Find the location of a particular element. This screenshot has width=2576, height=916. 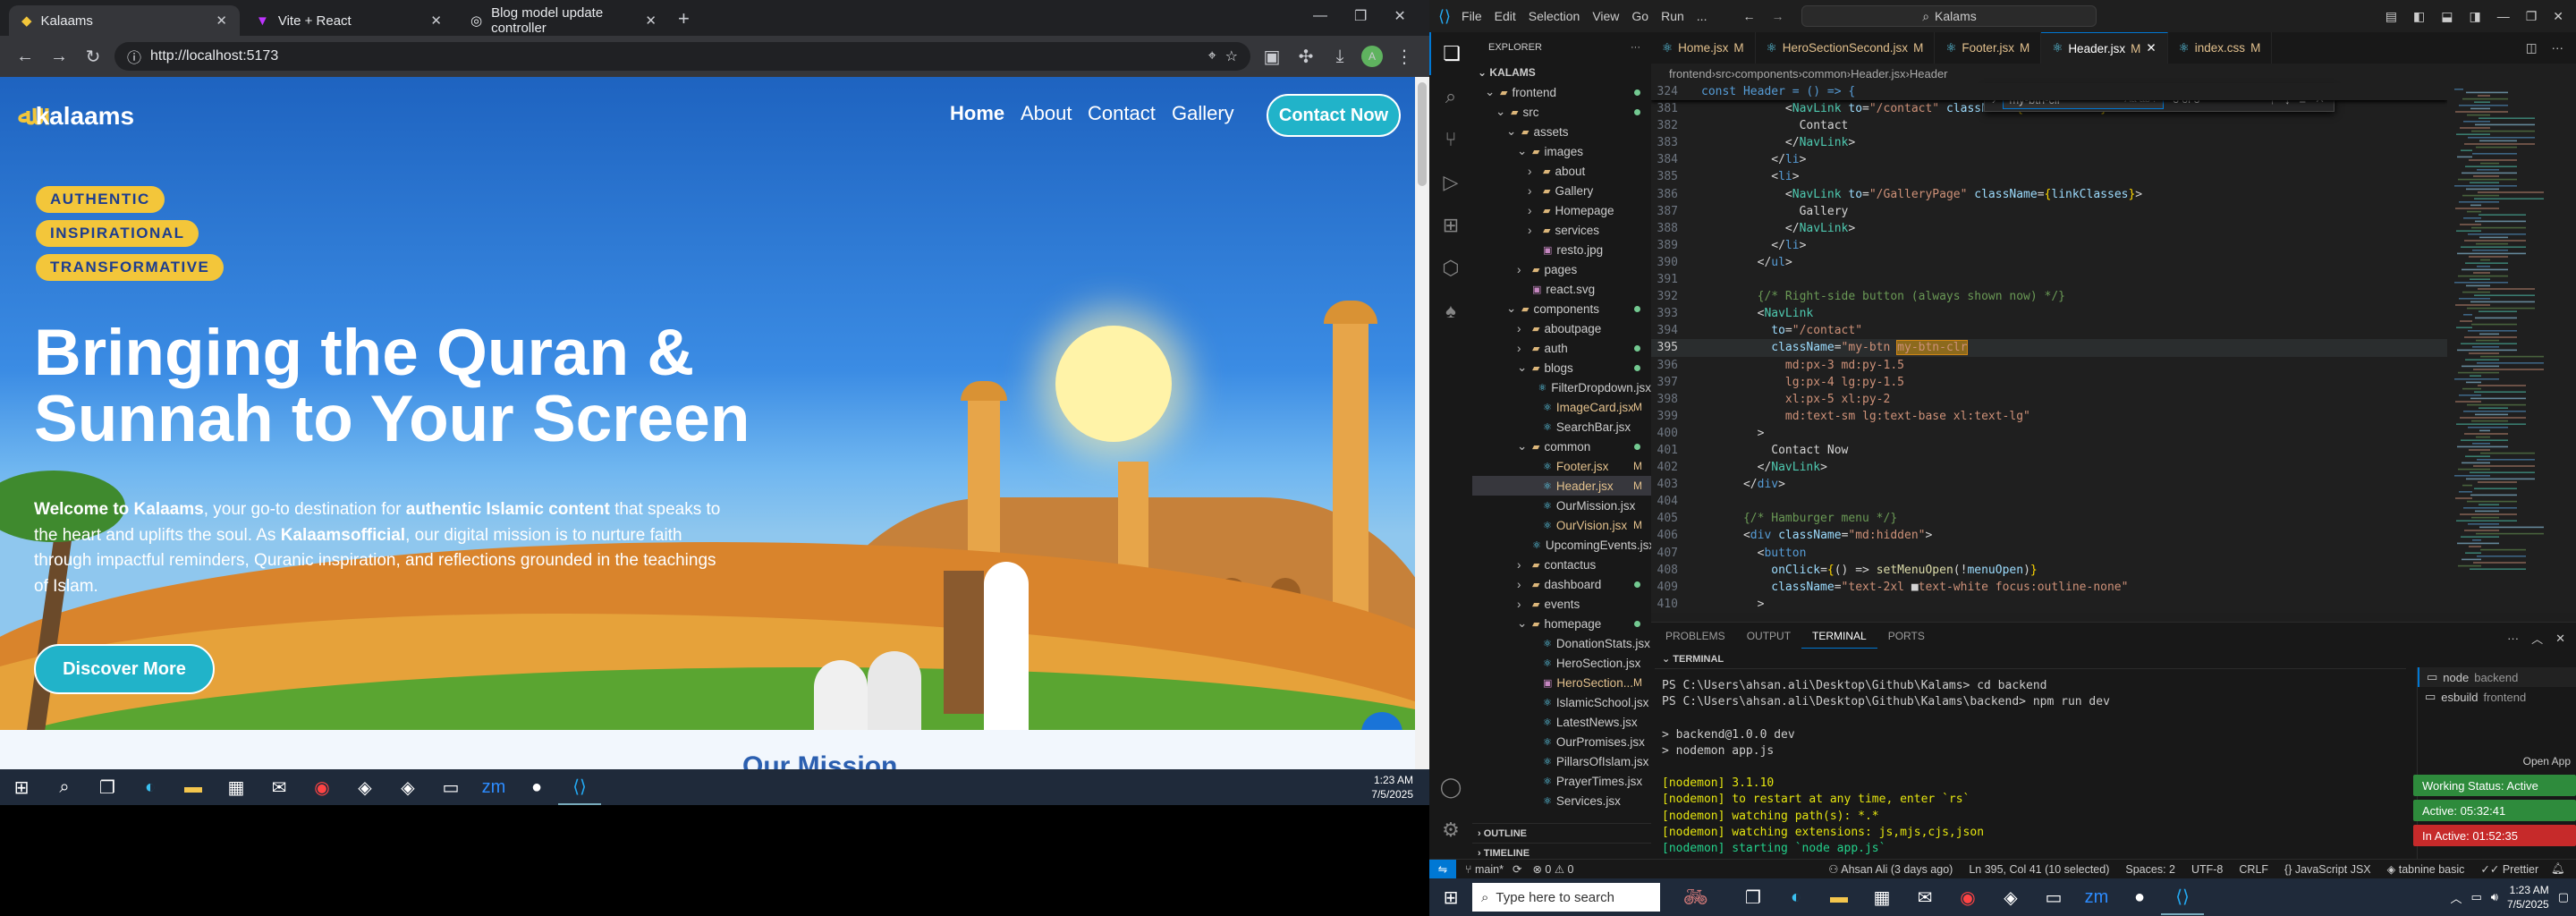

reload-icon: ↻ is located at coordinates (93, 57).